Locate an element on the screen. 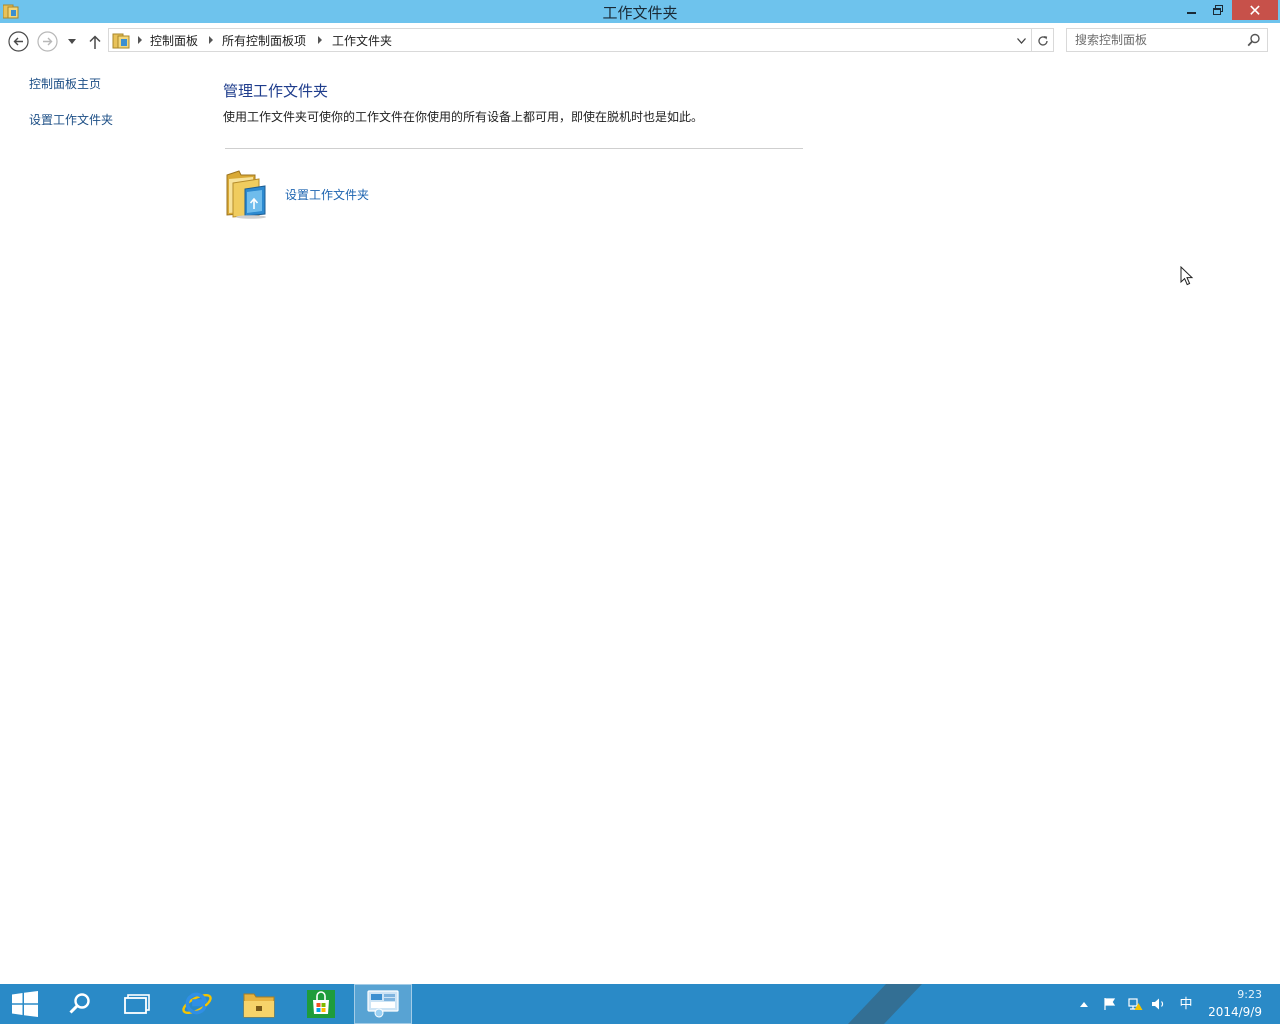  restore-icon is located at coordinates (1218, 10).